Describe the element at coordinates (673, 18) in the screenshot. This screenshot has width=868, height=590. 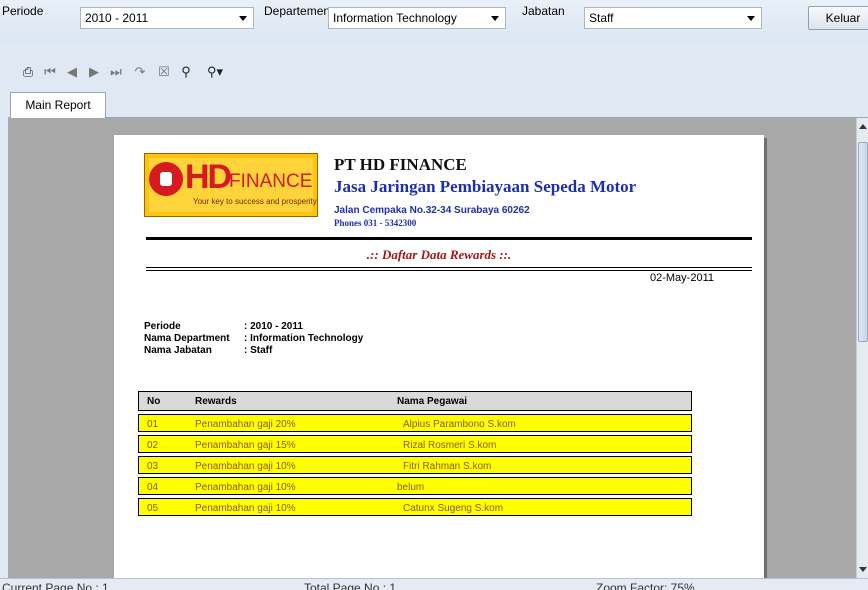
I see `jabatan-select: Staff` at that location.